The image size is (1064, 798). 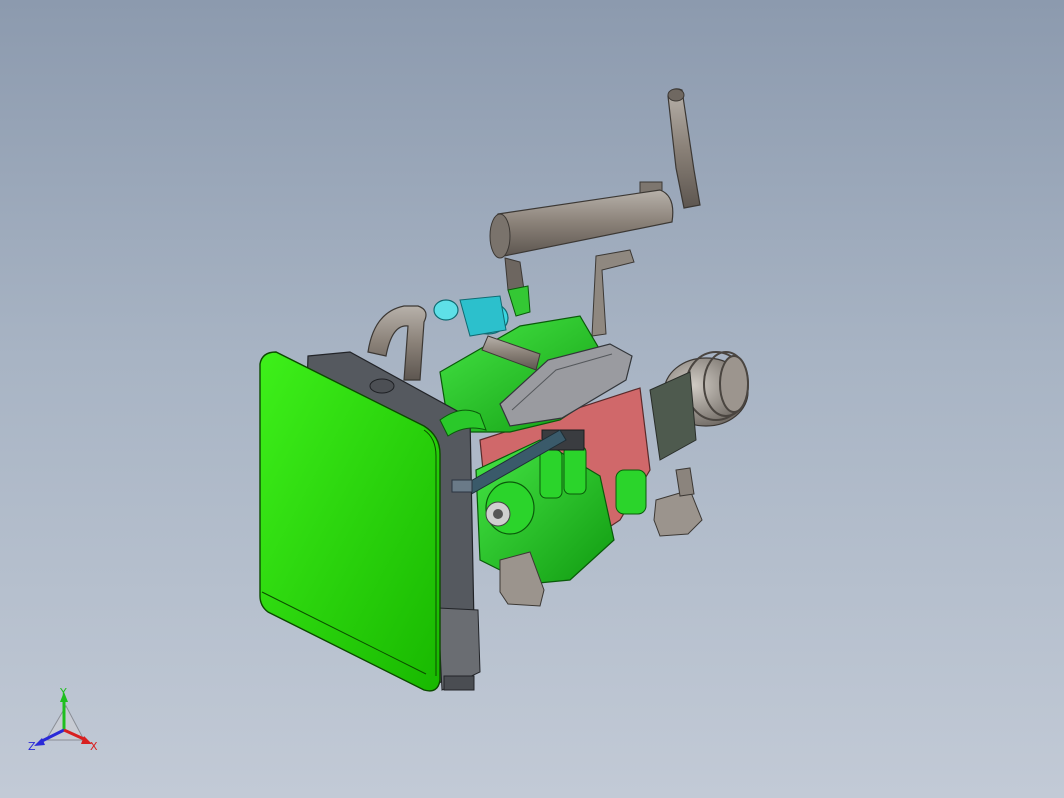 What do you see at coordinates (471, 316) in the screenshot?
I see `turbocharger` at bounding box center [471, 316].